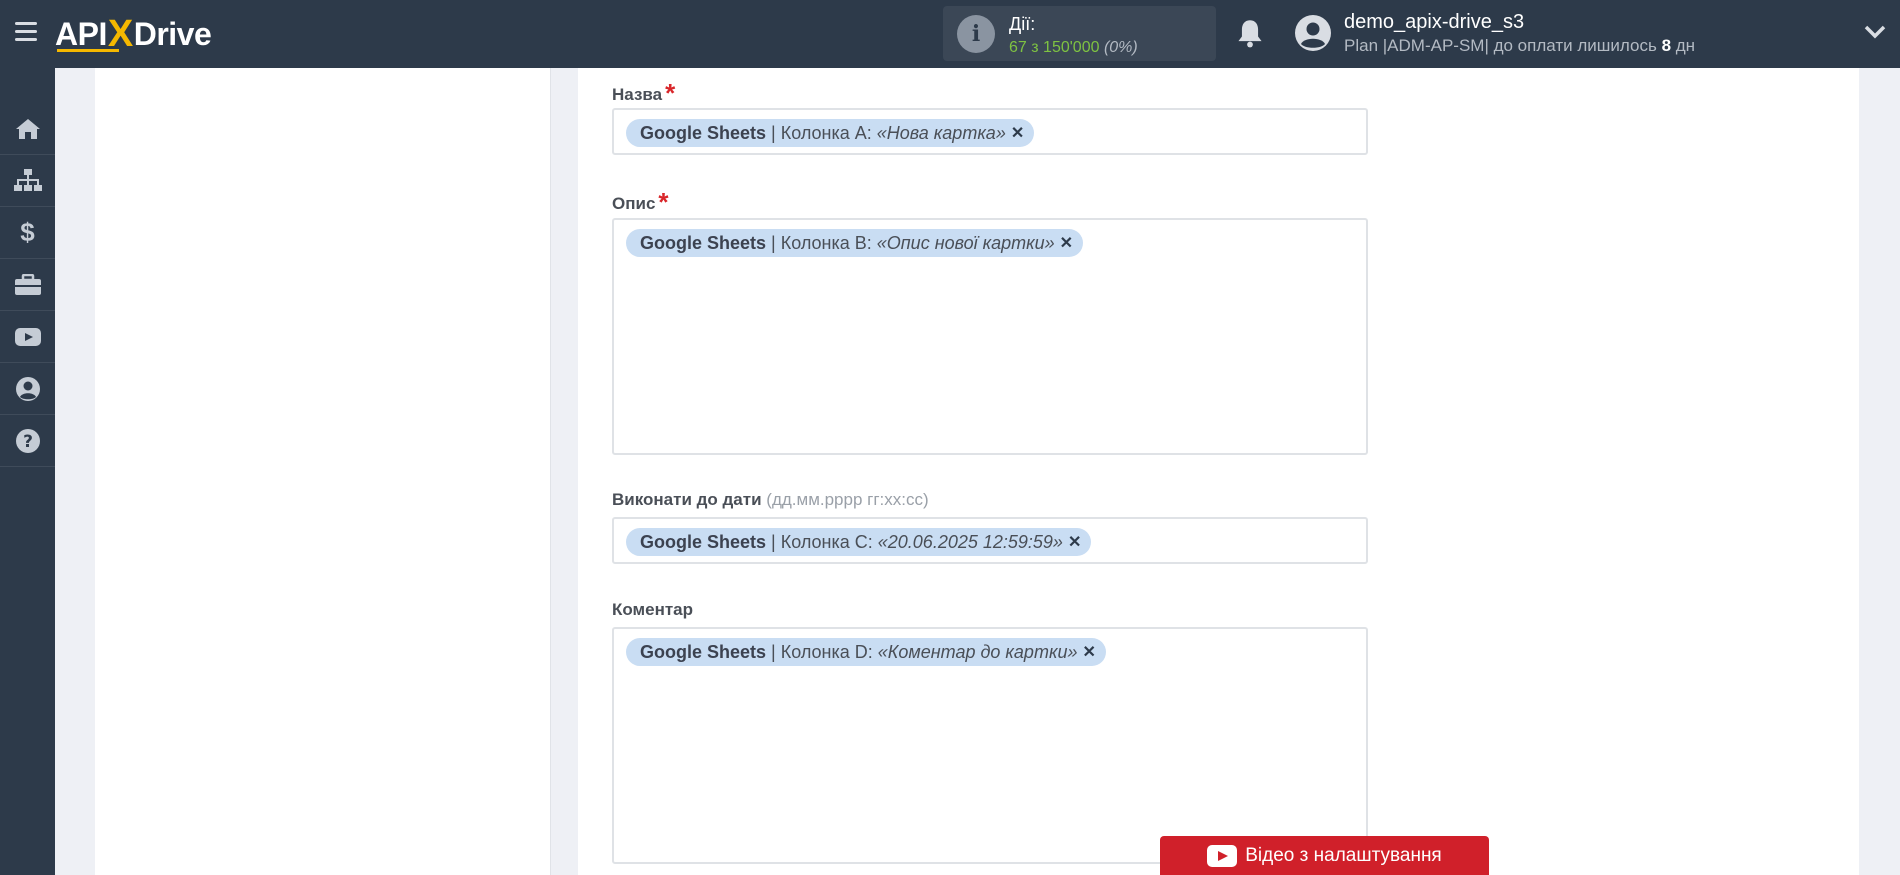 The height and width of the screenshot is (875, 1900). I want to click on dollar-icon: $, so click(27, 232).